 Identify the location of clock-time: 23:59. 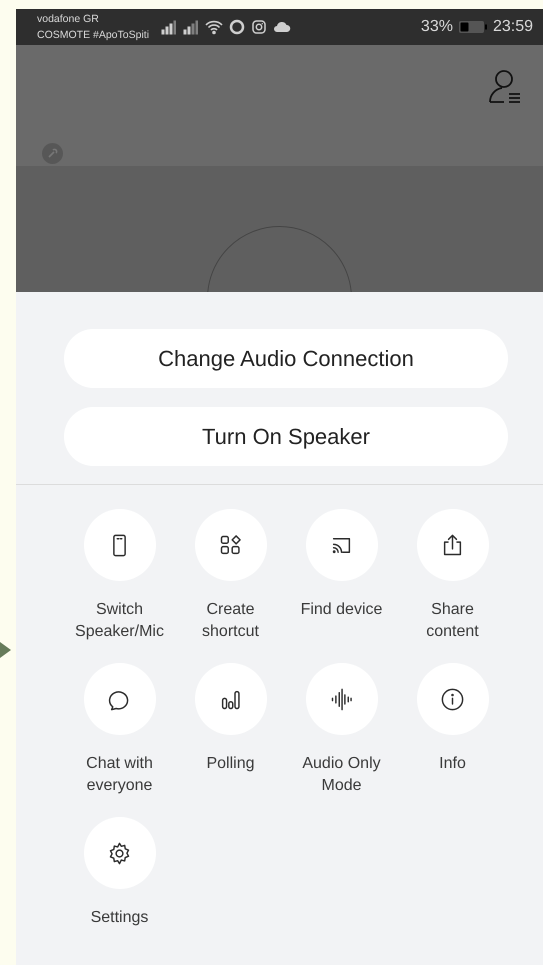
(512, 27).